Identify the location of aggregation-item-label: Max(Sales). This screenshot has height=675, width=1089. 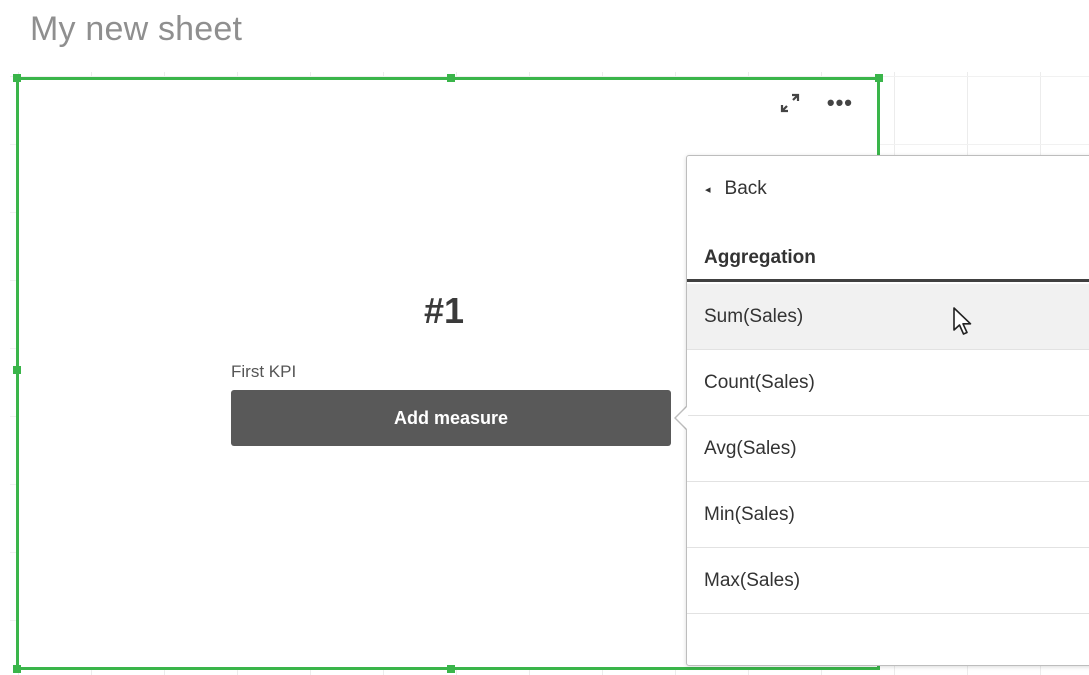
(752, 580).